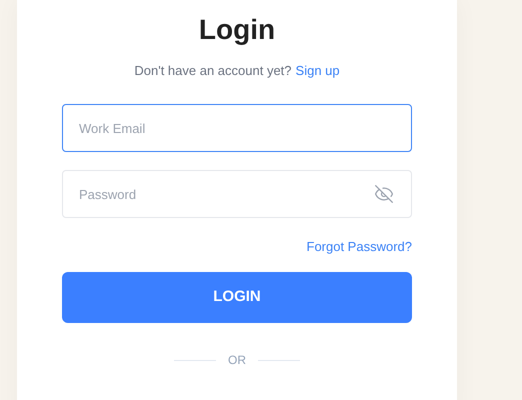 The height and width of the screenshot is (400, 522). I want to click on signup-prompt: Don't have an account yet?, so click(213, 71).